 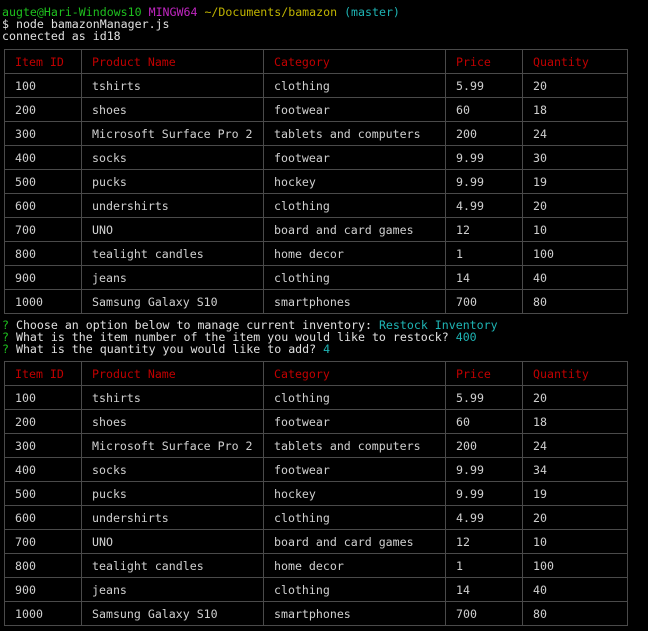 What do you see at coordinates (354, 445) in the screenshot?
I see `cell-category: tablets and computers` at bounding box center [354, 445].